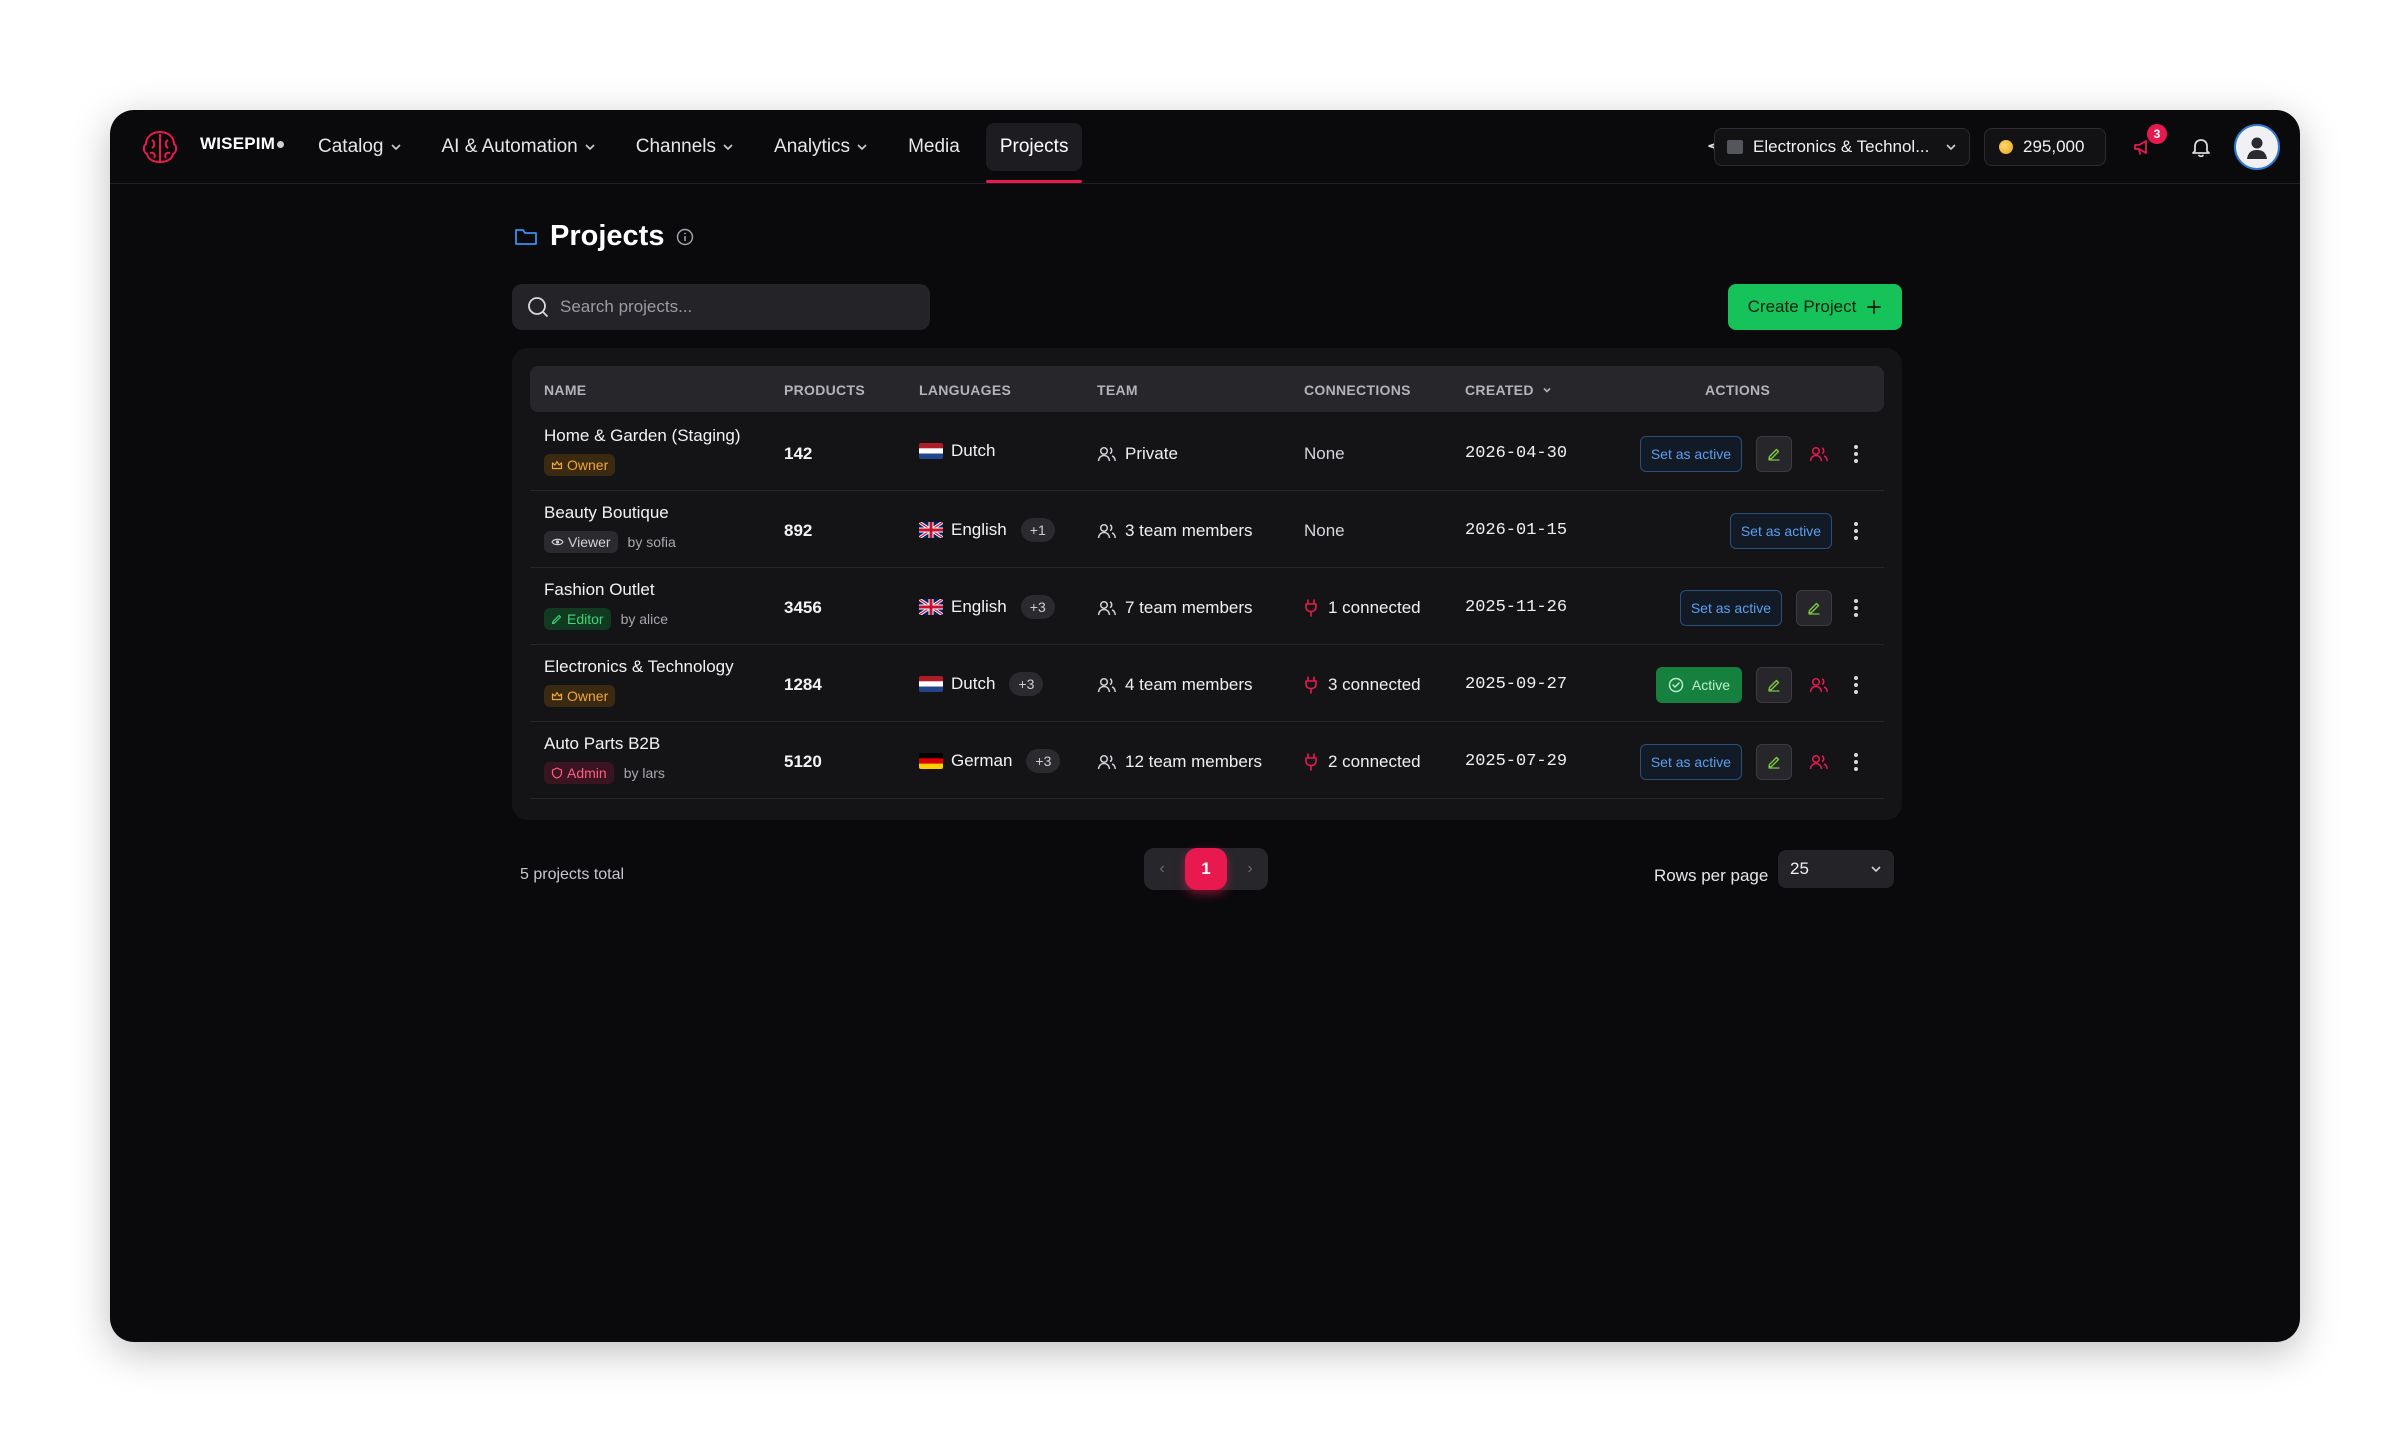  What do you see at coordinates (1374, 761) in the screenshot?
I see `connections-label: 2 connected` at bounding box center [1374, 761].